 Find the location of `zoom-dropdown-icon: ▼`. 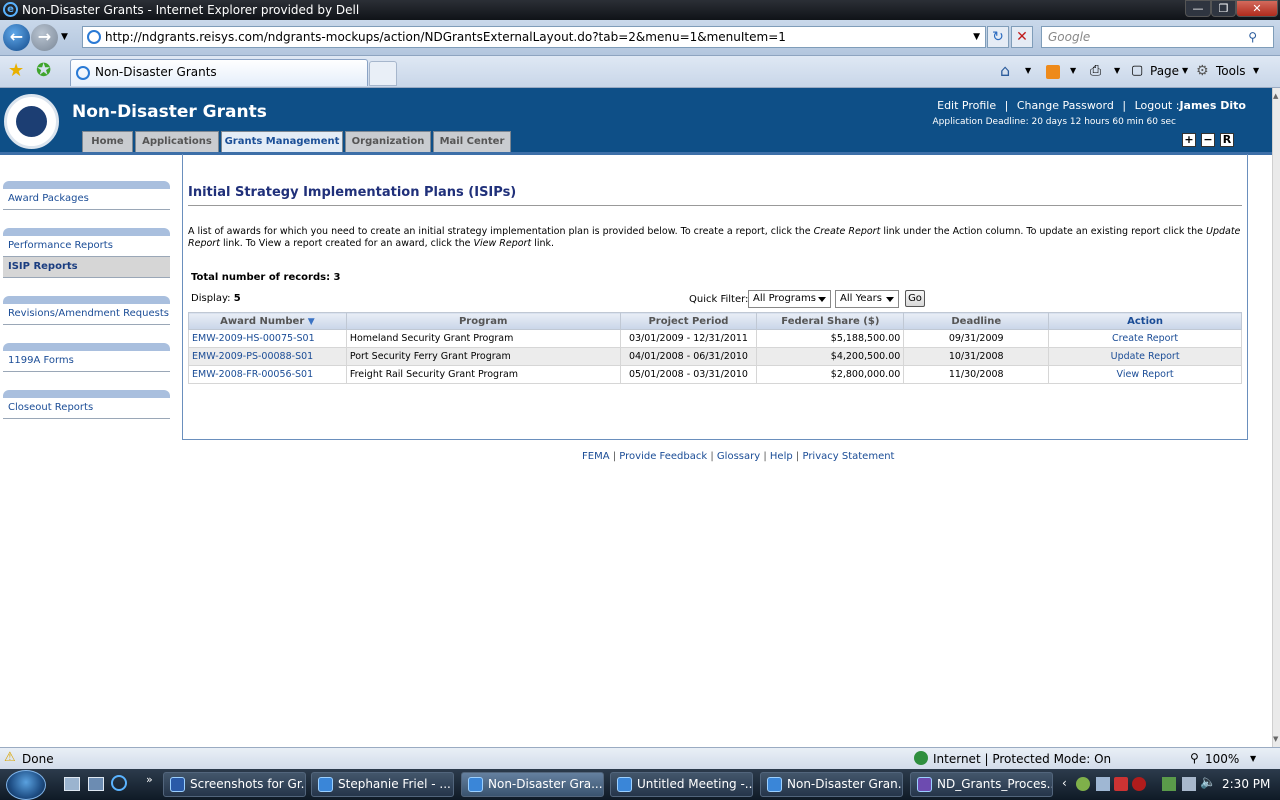

zoom-dropdown-icon: ▼ is located at coordinates (1253, 758).